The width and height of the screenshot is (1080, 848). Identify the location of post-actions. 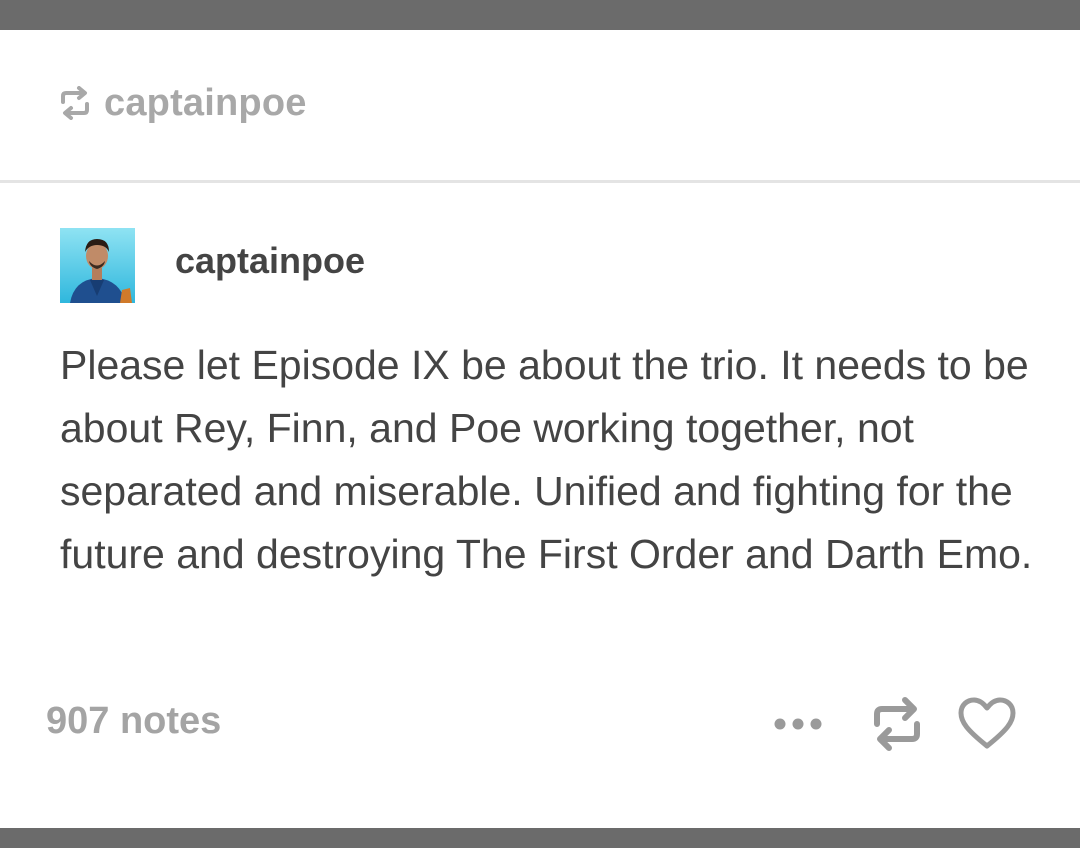
(894, 726).